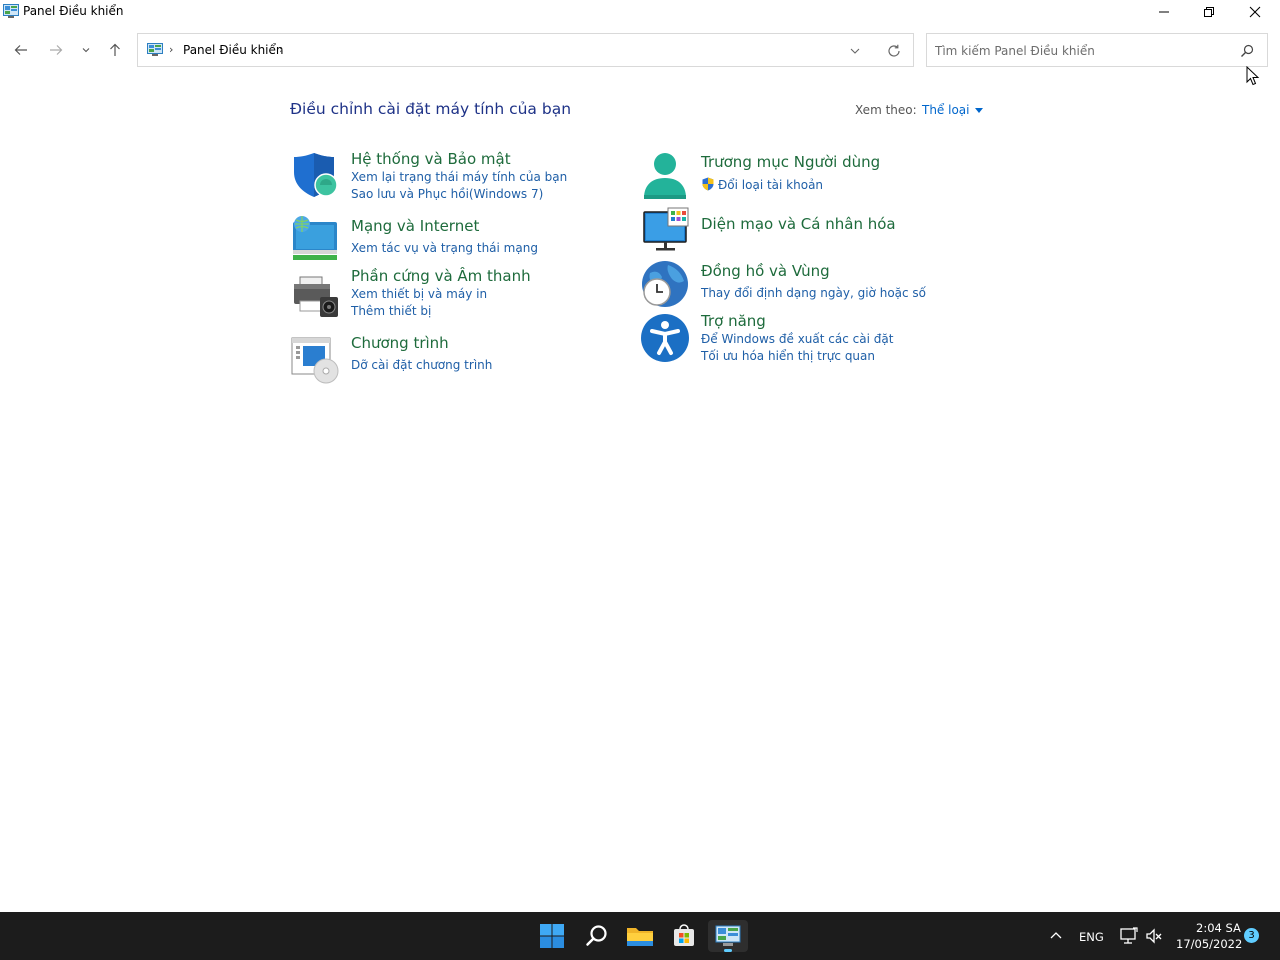 This screenshot has height=960, width=1280. Describe the element at coordinates (886, 110) in the screenshot. I see `view-by-label: Xem theo:` at that location.